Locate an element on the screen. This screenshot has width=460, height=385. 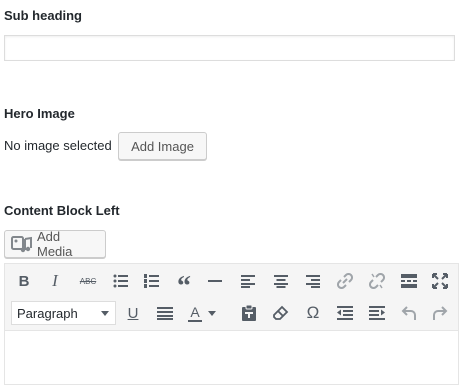
read-more-button is located at coordinates (409, 281).